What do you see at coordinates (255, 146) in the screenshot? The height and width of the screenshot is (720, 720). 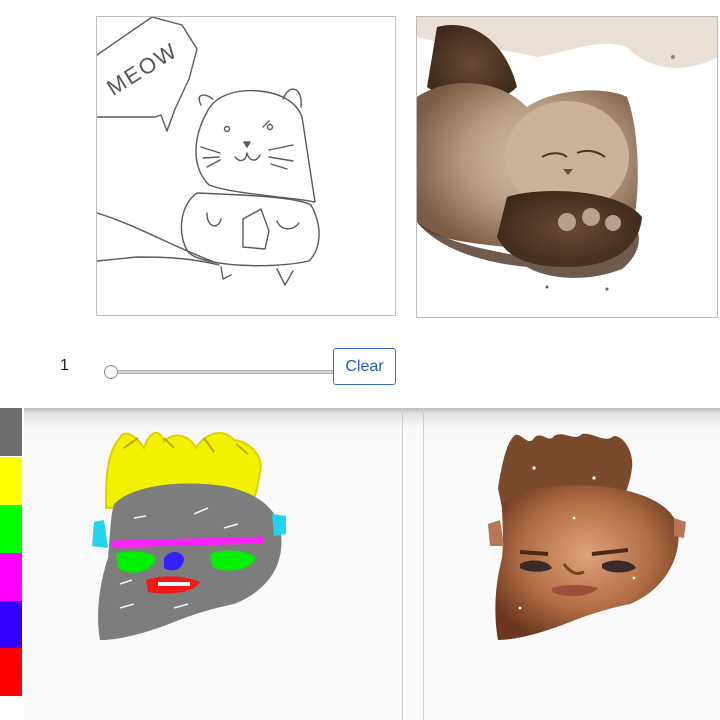 I see `cat-head-outline` at bounding box center [255, 146].